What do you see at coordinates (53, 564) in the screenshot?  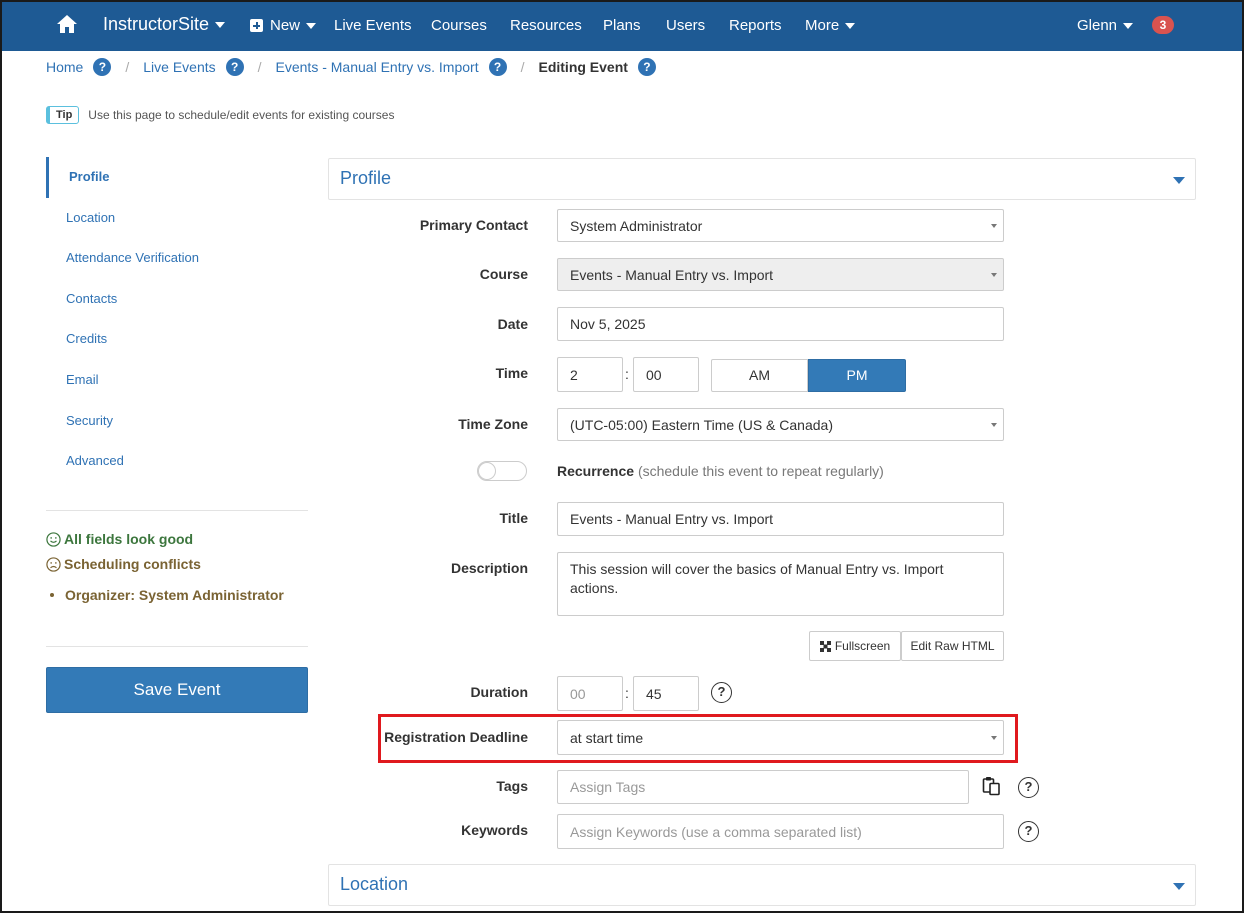 I see `frown-icon` at bounding box center [53, 564].